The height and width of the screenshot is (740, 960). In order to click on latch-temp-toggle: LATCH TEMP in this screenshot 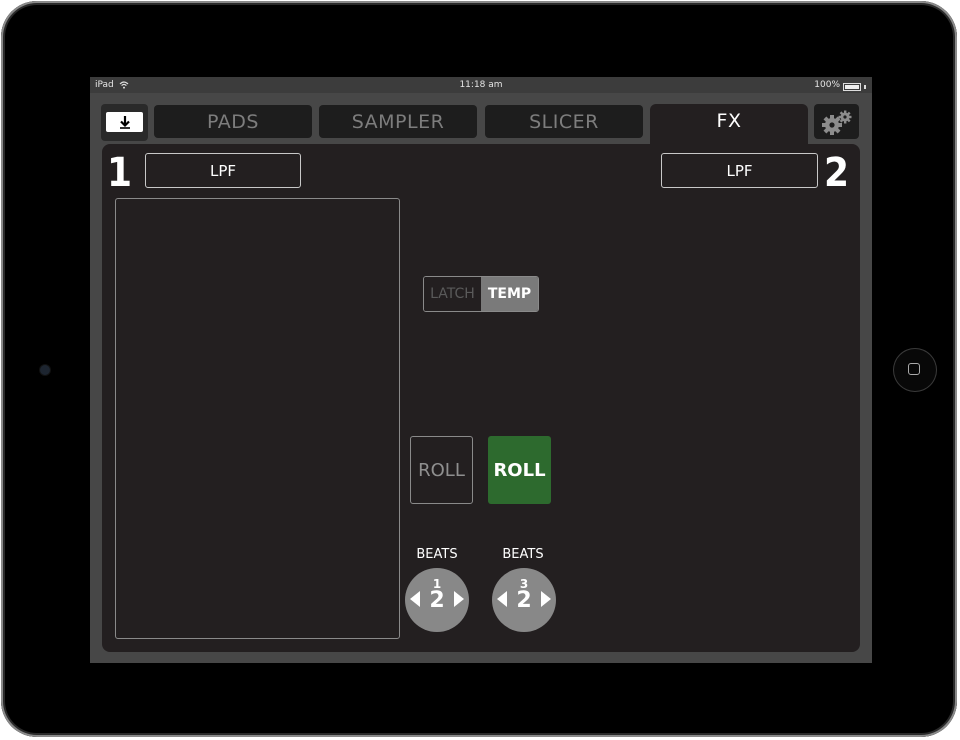, I will do `click(481, 294)`.